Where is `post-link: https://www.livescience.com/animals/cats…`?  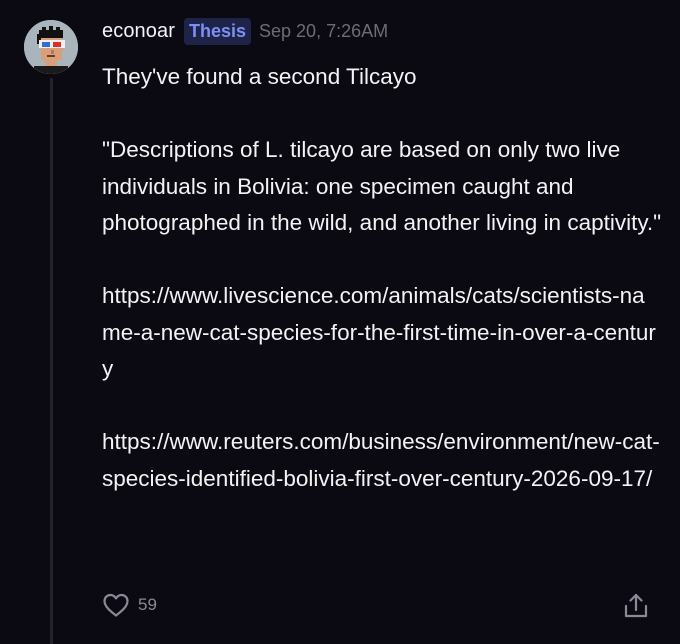 post-link: https://www.livescience.com/animals/cats… is located at coordinates (382, 333).